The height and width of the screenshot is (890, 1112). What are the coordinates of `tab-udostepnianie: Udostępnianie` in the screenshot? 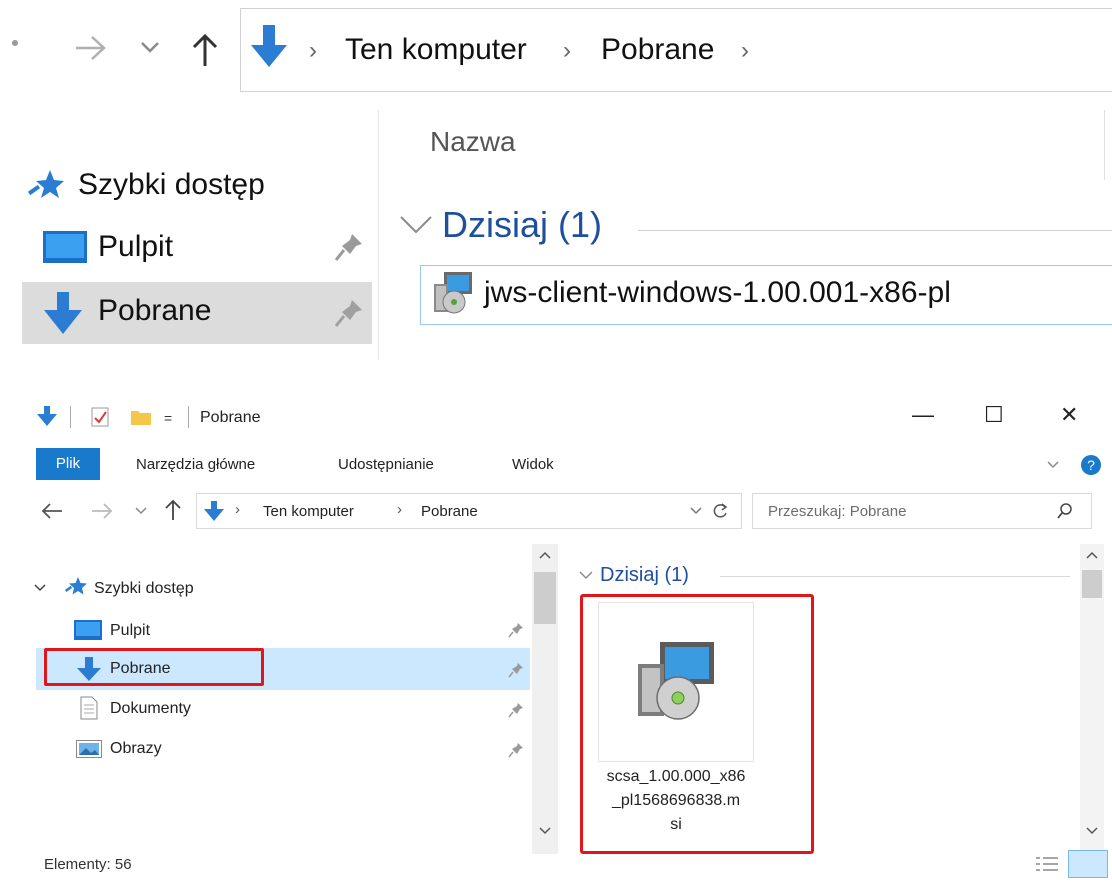 It's located at (386, 464).